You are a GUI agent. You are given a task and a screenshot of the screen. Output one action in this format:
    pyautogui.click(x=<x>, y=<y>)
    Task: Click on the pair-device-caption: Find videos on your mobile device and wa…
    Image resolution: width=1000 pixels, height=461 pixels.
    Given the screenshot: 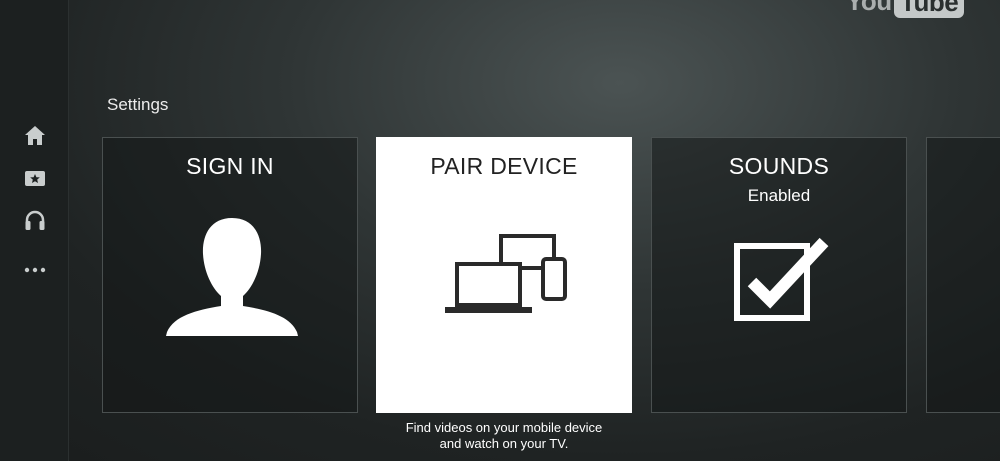 What is the action you would take?
    pyautogui.click(x=504, y=435)
    